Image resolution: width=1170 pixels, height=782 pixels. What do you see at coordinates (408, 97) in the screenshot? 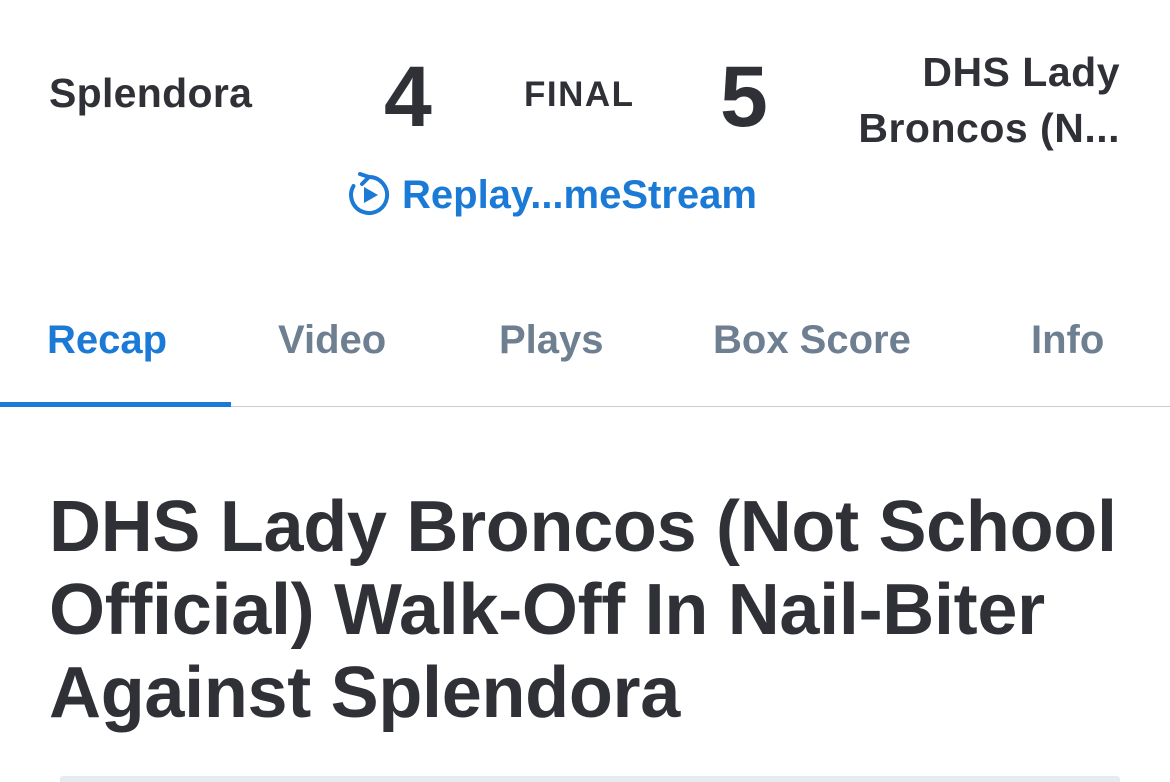
I see `away-team-score: 4` at bounding box center [408, 97].